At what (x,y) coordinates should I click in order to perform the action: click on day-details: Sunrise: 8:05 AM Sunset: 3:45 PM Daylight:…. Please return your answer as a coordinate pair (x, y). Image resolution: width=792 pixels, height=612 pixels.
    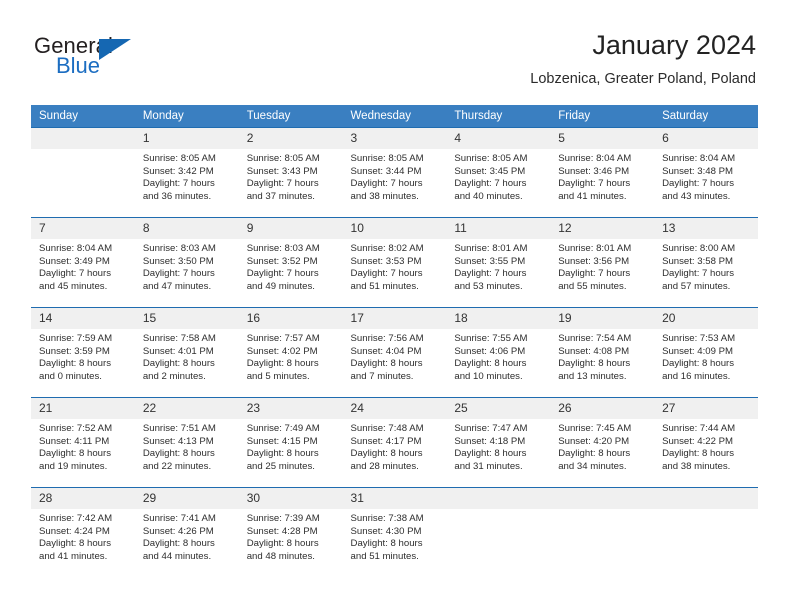
    Looking at the image, I should click on (498, 176).